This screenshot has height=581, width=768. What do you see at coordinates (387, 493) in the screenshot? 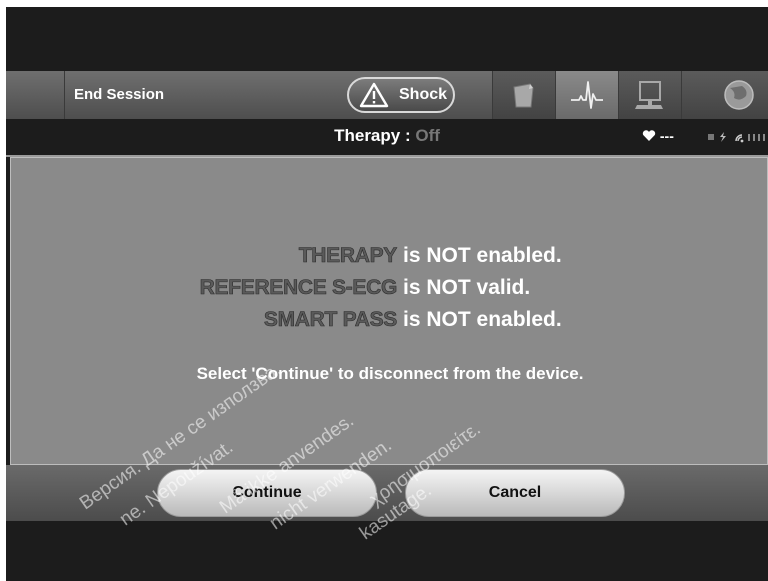
I see `button-bar: Continue Cancel` at bounding box center [387, 493].